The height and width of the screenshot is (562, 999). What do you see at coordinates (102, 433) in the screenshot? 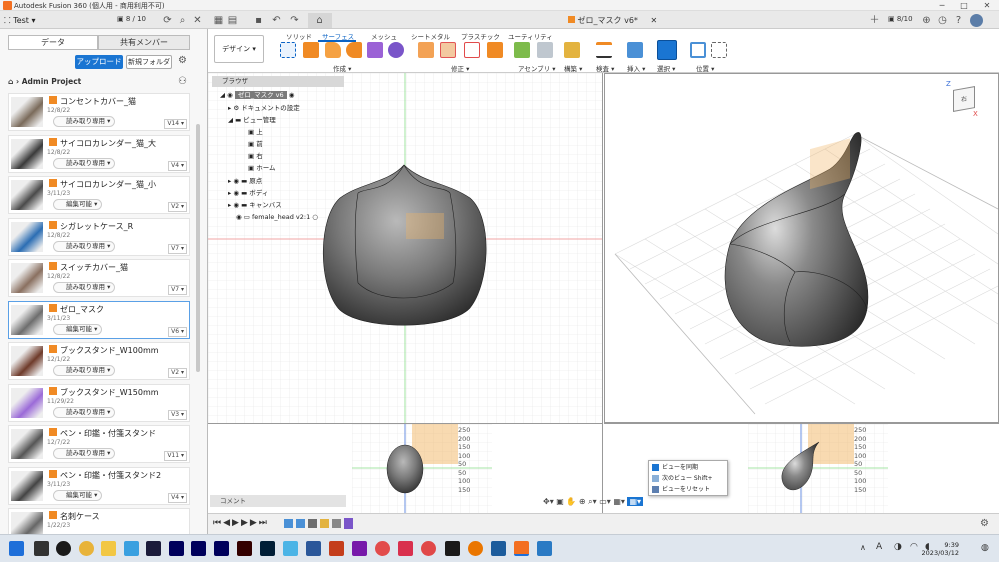
I see `file-name: ペン・印鑑・付箋スタンド` at bounding box center [102, 433].